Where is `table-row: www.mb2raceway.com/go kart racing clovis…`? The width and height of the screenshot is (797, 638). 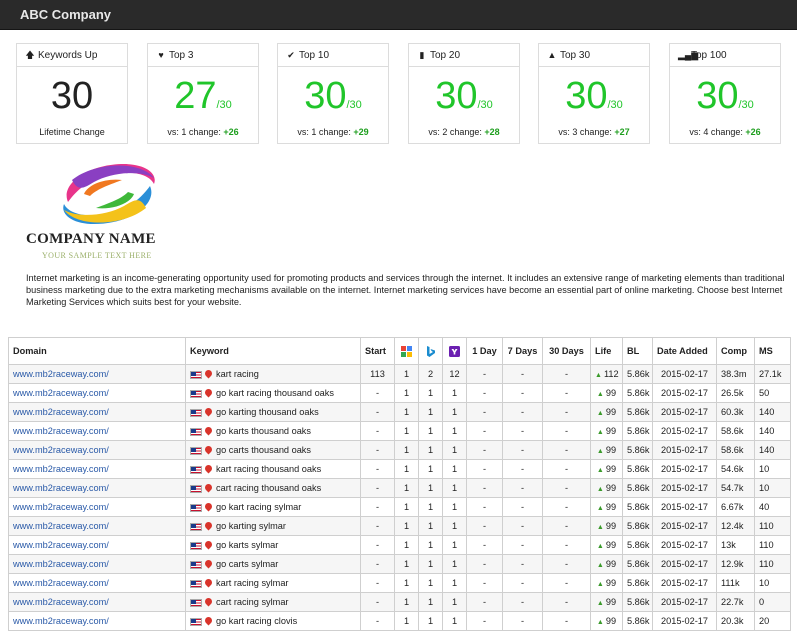
table-row: www.mb2raceway.com/go kart racing clovis… is located at coordinates (399, 621).